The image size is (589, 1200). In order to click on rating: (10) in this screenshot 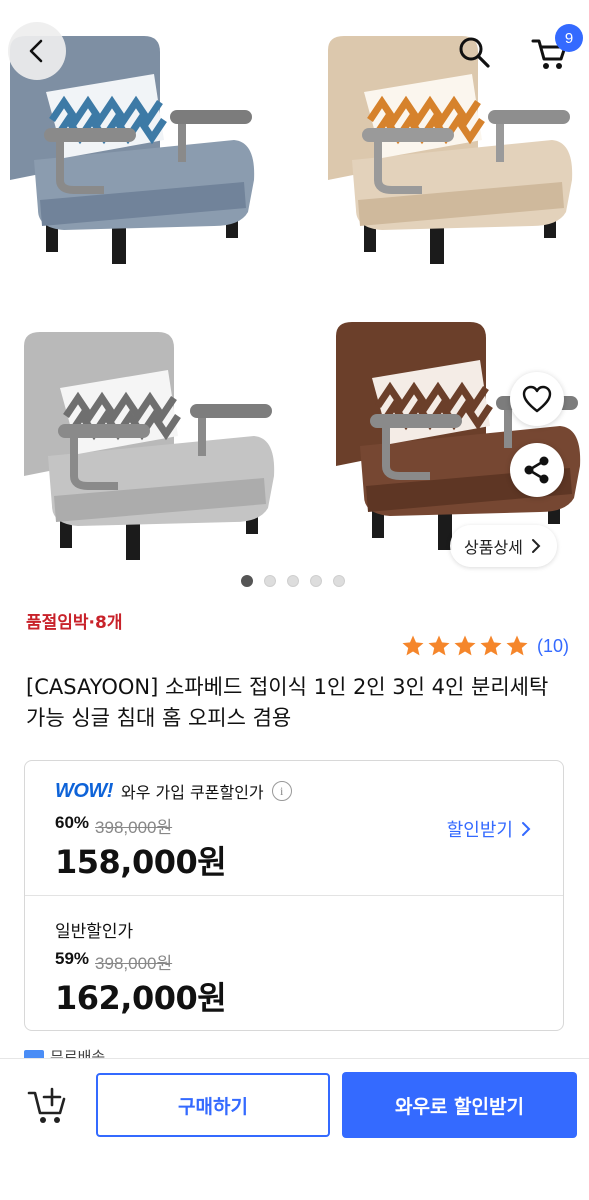, I will do `click(485, 646)`.